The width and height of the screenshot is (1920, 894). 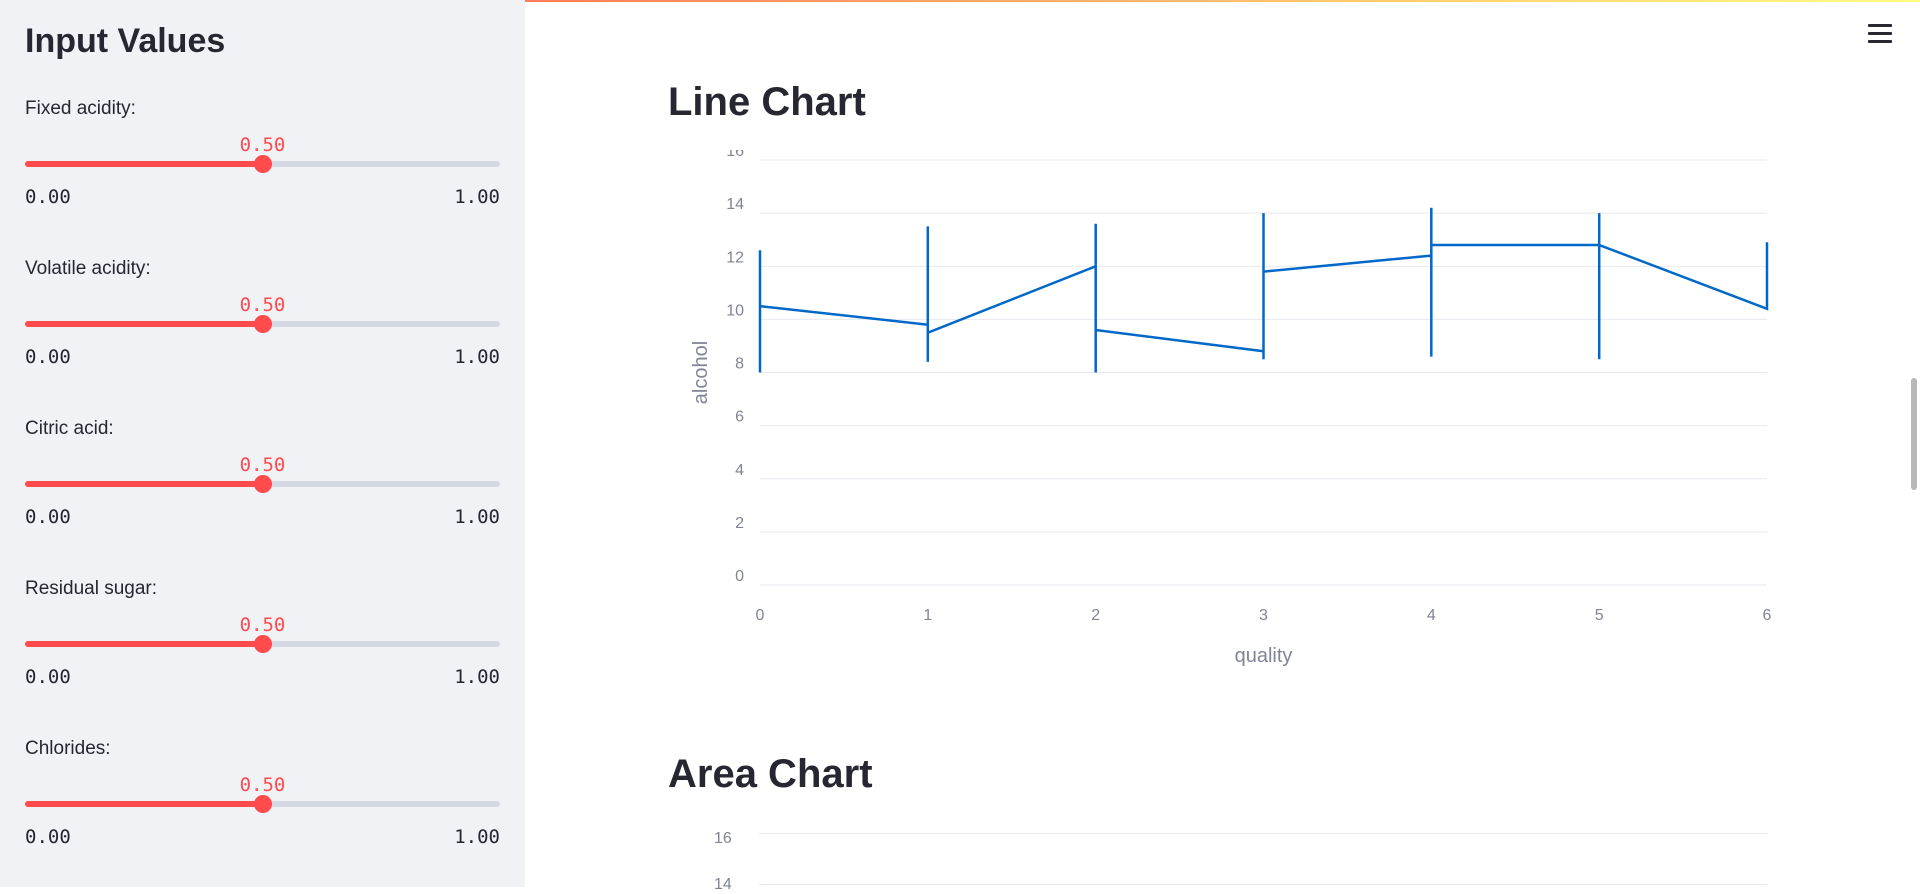 I want to click on area-y-tick: 16, so click(x=723, y=838).